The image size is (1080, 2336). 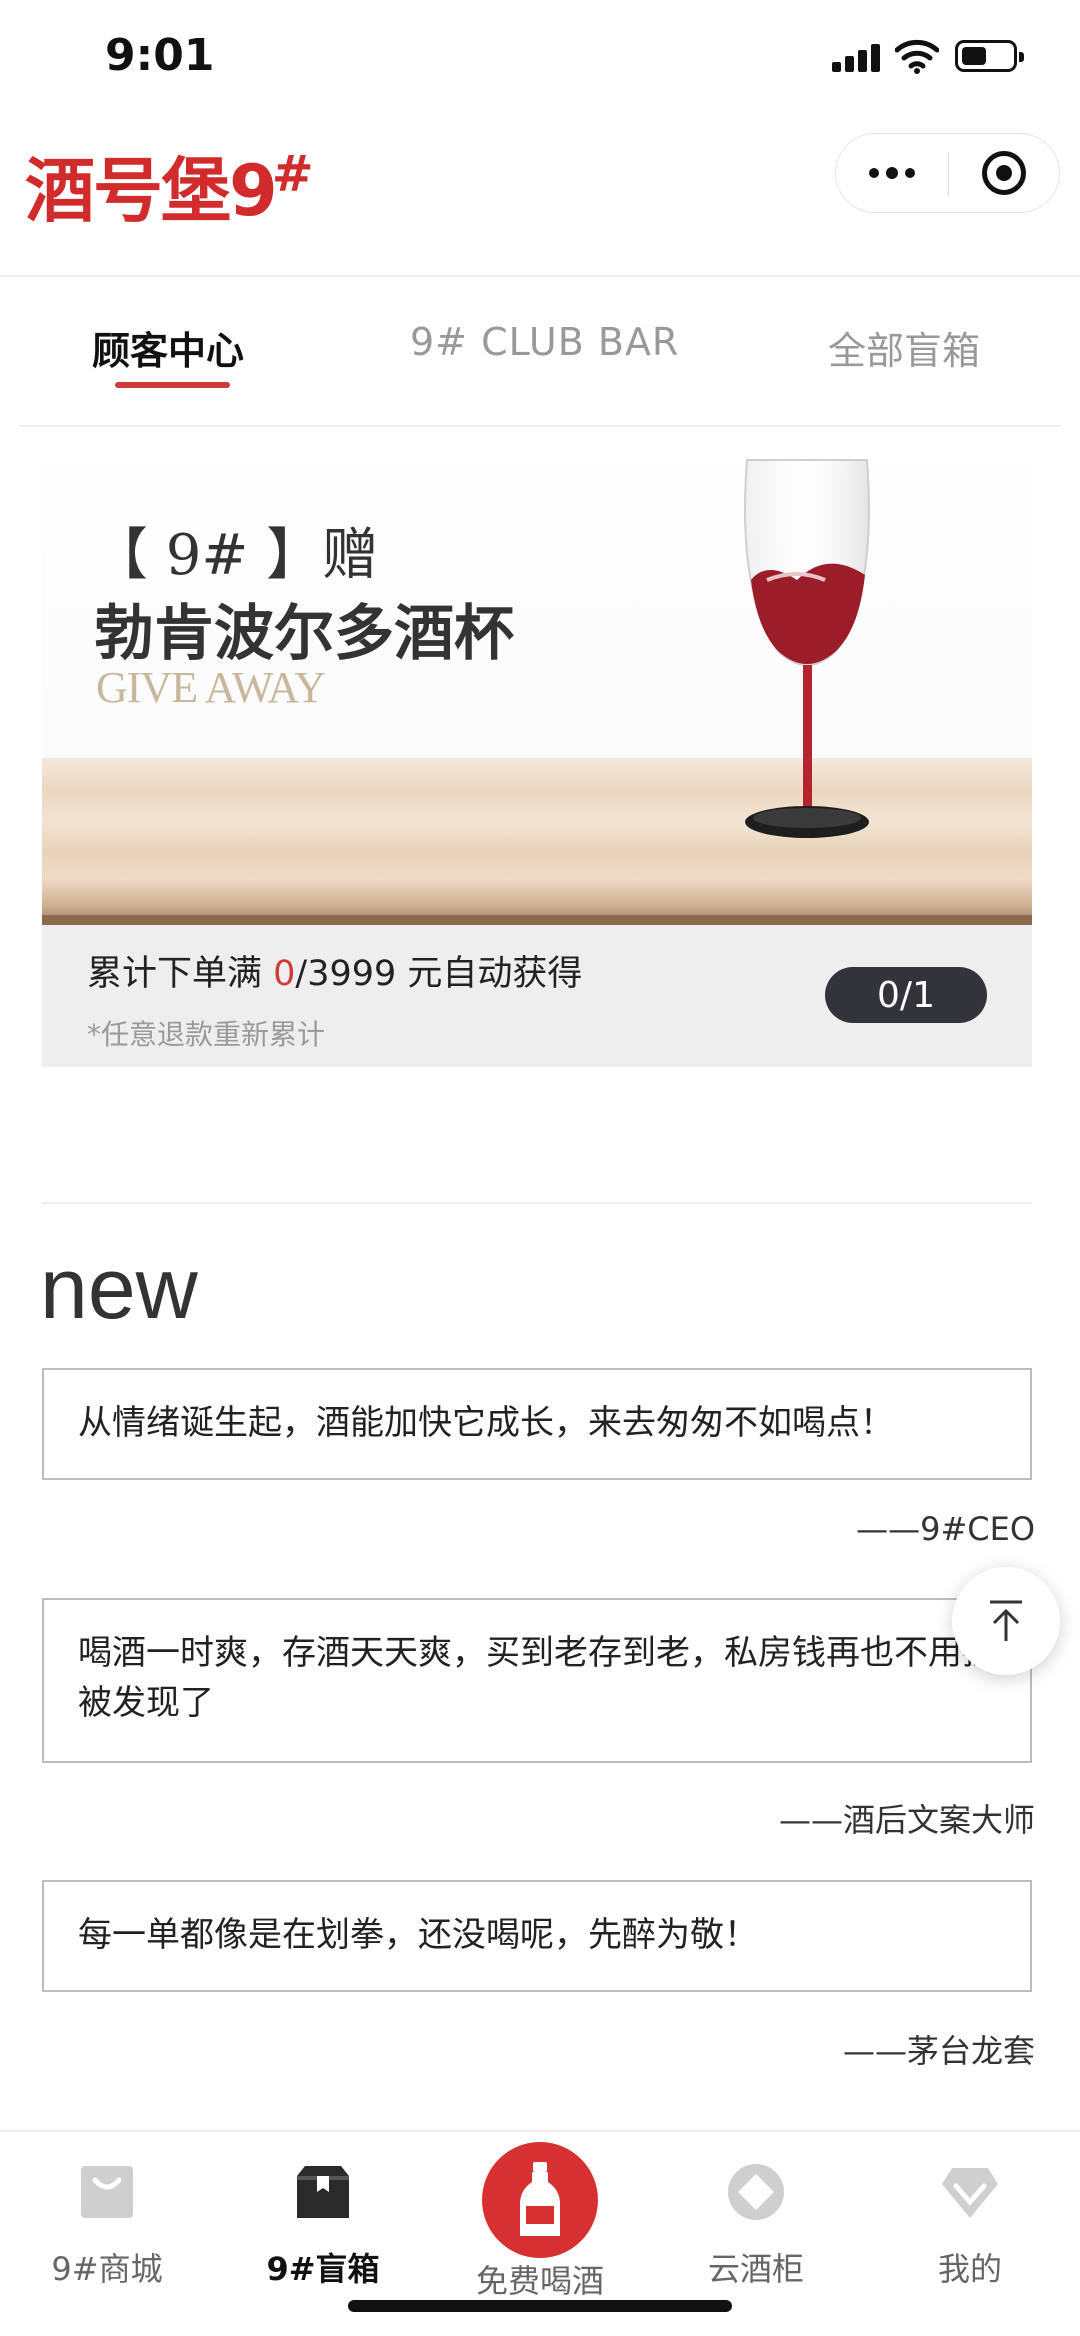 I want to click on section-divider, so click(x=537, y=1203).